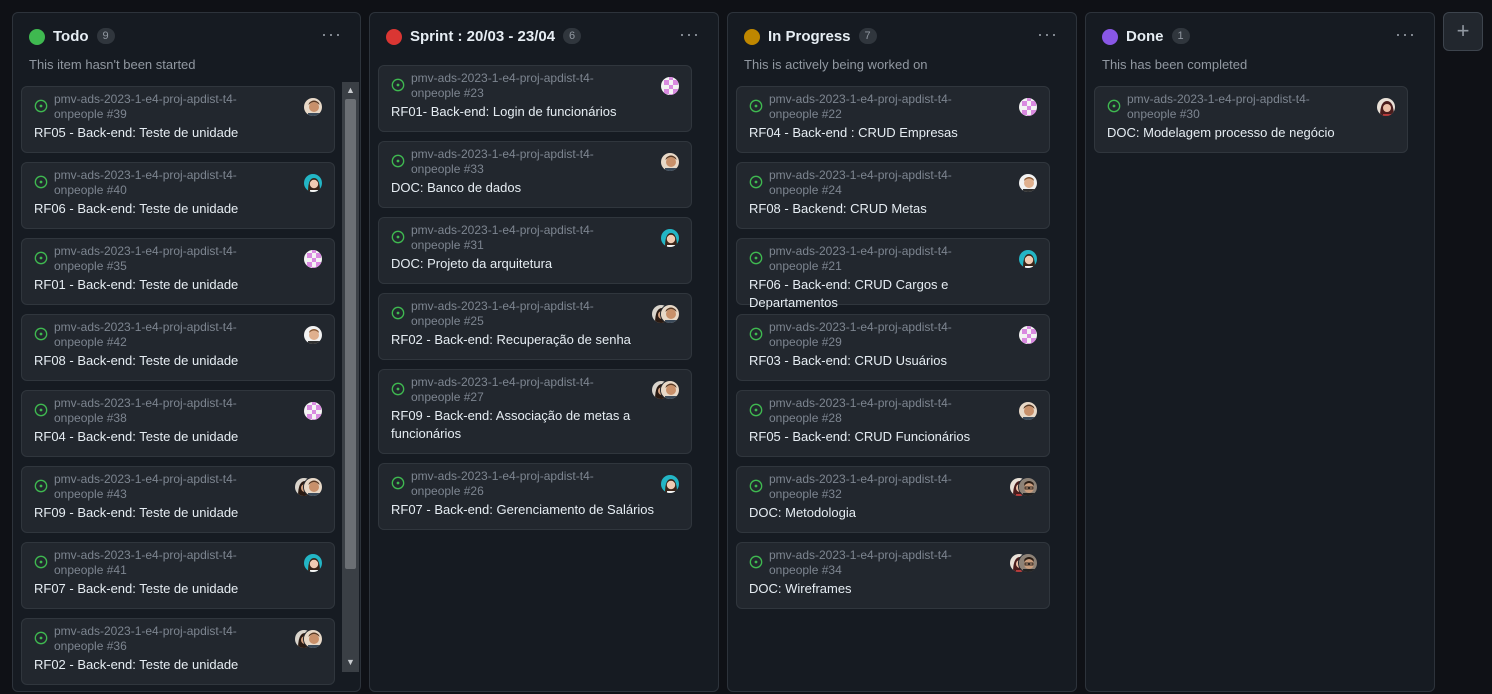 This screenshot has height=694, width=1492. What do you see at coordinates (531, 264) in the screenshot?
I see `card-title: DOC: Projeto da arquitetura` at bounding box center [531, 264].